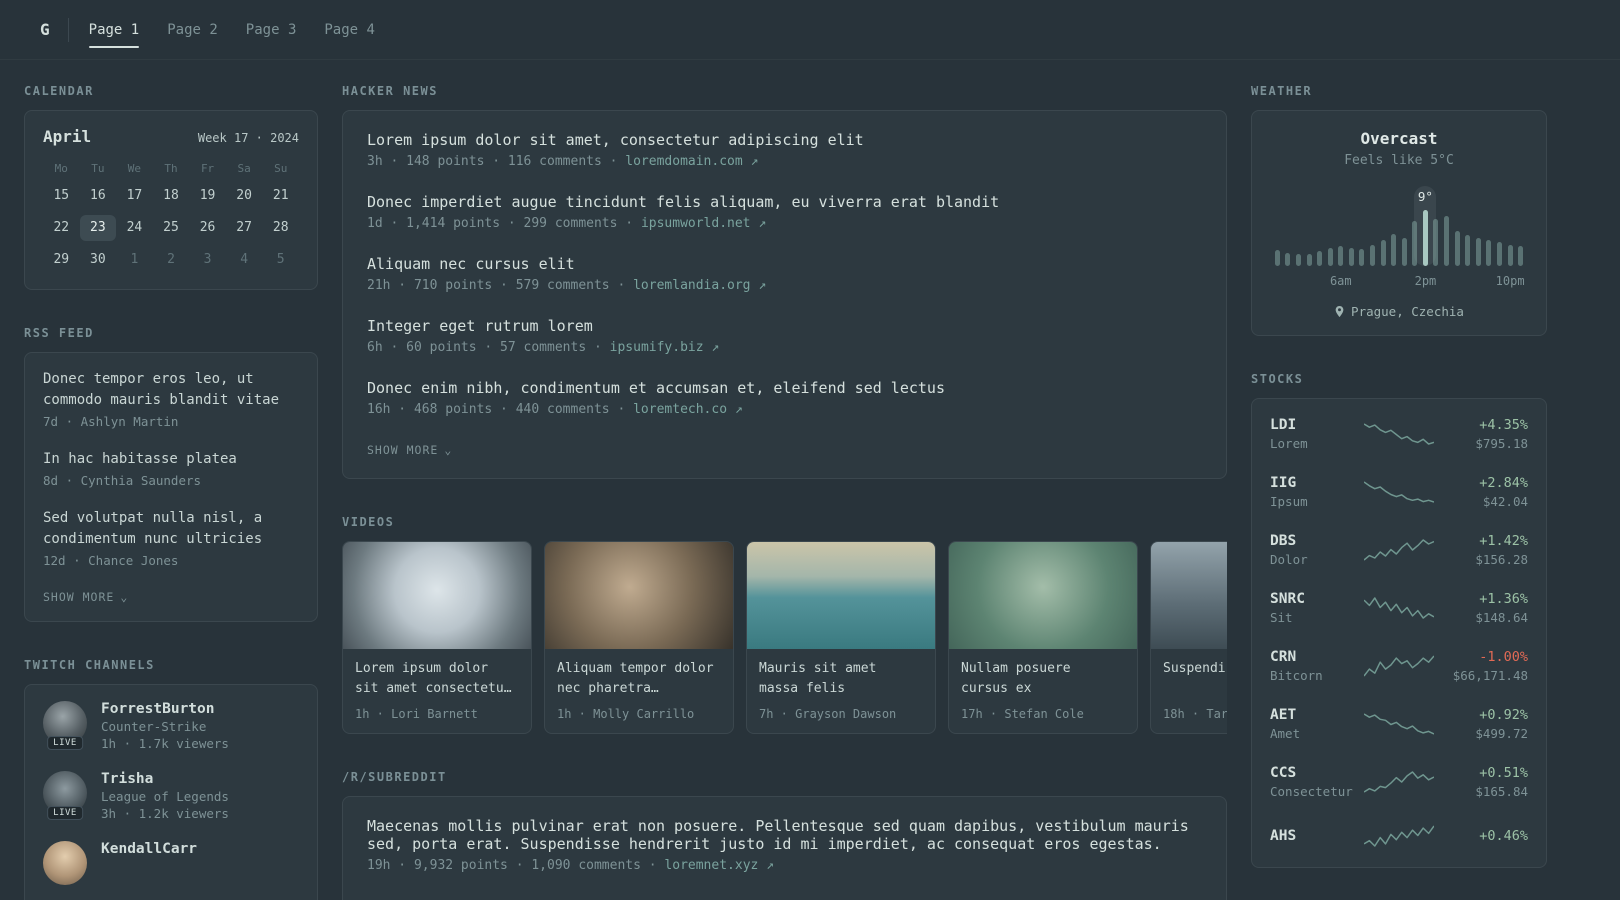 Image resolution: width=1620 pixels, height=900 pixels. What do you see at coordinates (688, 409) in the screenshot?
I see `hacker-news-item-domain-link: loremtech.co ↗` at bounding box center [688, 409].